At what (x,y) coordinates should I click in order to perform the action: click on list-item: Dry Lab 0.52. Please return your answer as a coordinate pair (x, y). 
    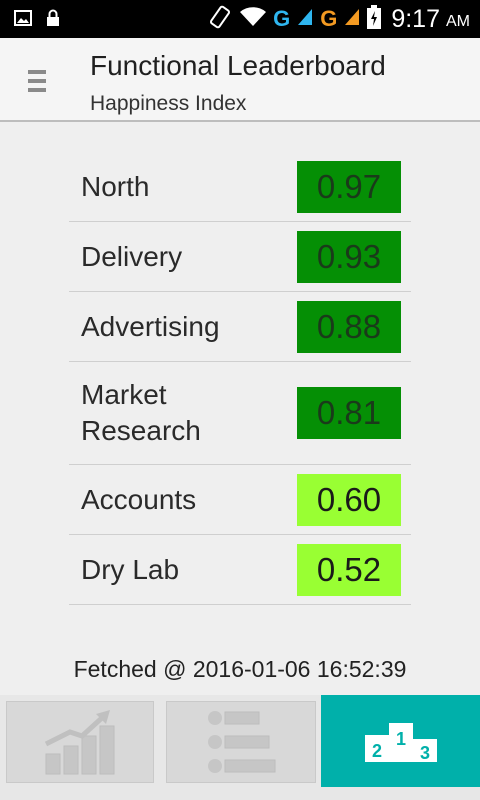
    Looking at the image, I should click on (240, 570).